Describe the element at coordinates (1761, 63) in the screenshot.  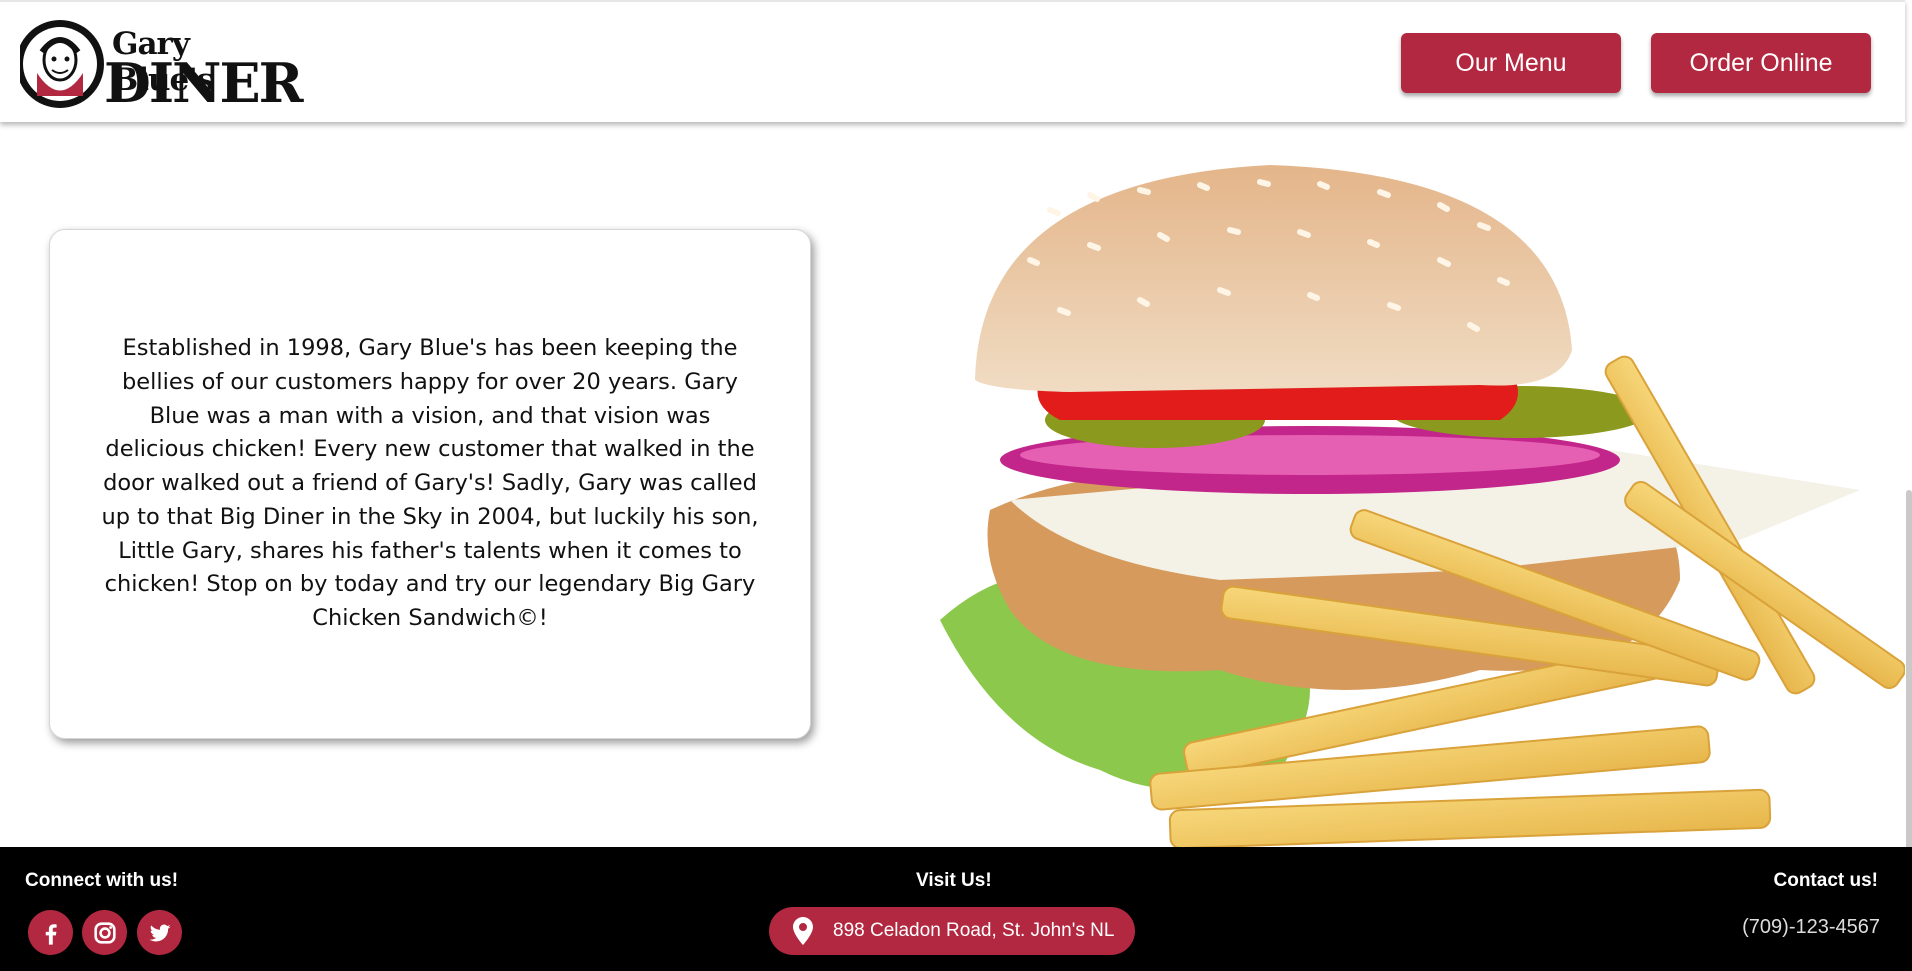
I see `order-online-button: Order Online` at that location.